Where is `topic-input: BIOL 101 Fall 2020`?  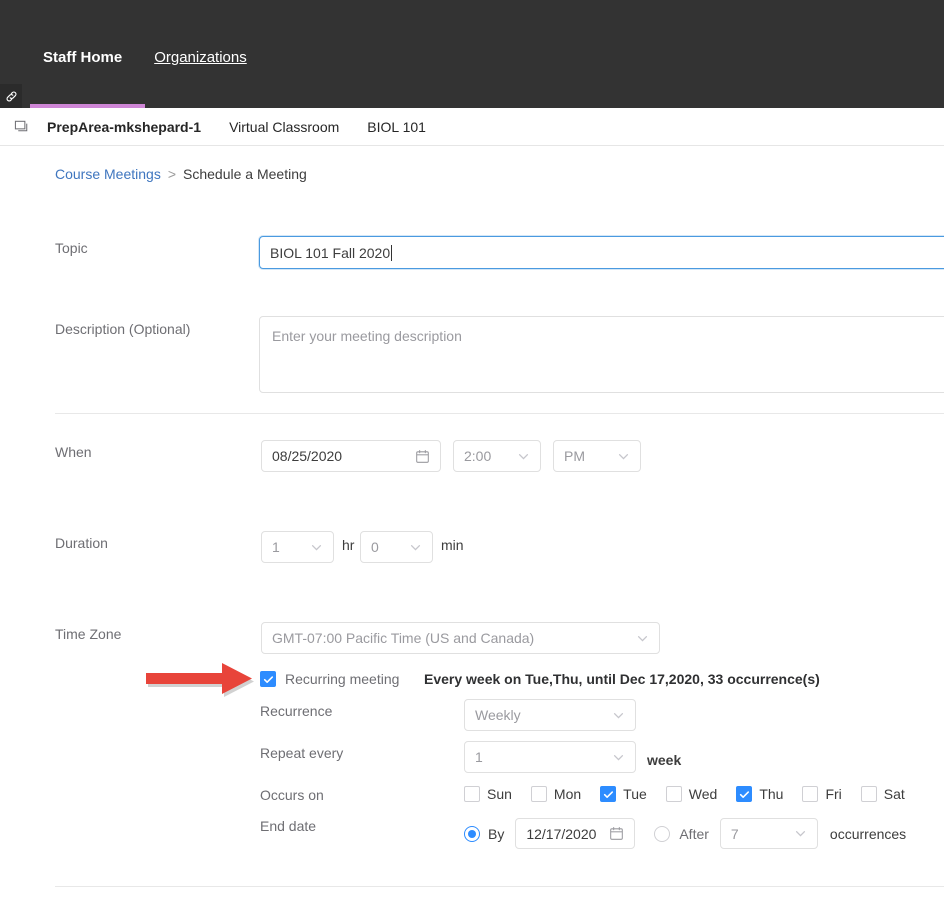 topic-input: BIOL 101 Fall 2020 is located at coordinates (601, 252).